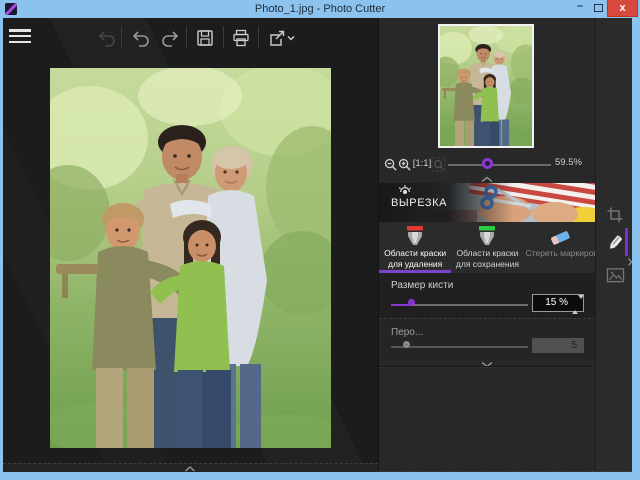 The height and width of the screenshot is (480, 640). Describe the element at coordinates (487, 259) in the screenshot. I see `tab-label: Области краски для сохранения` at that location.